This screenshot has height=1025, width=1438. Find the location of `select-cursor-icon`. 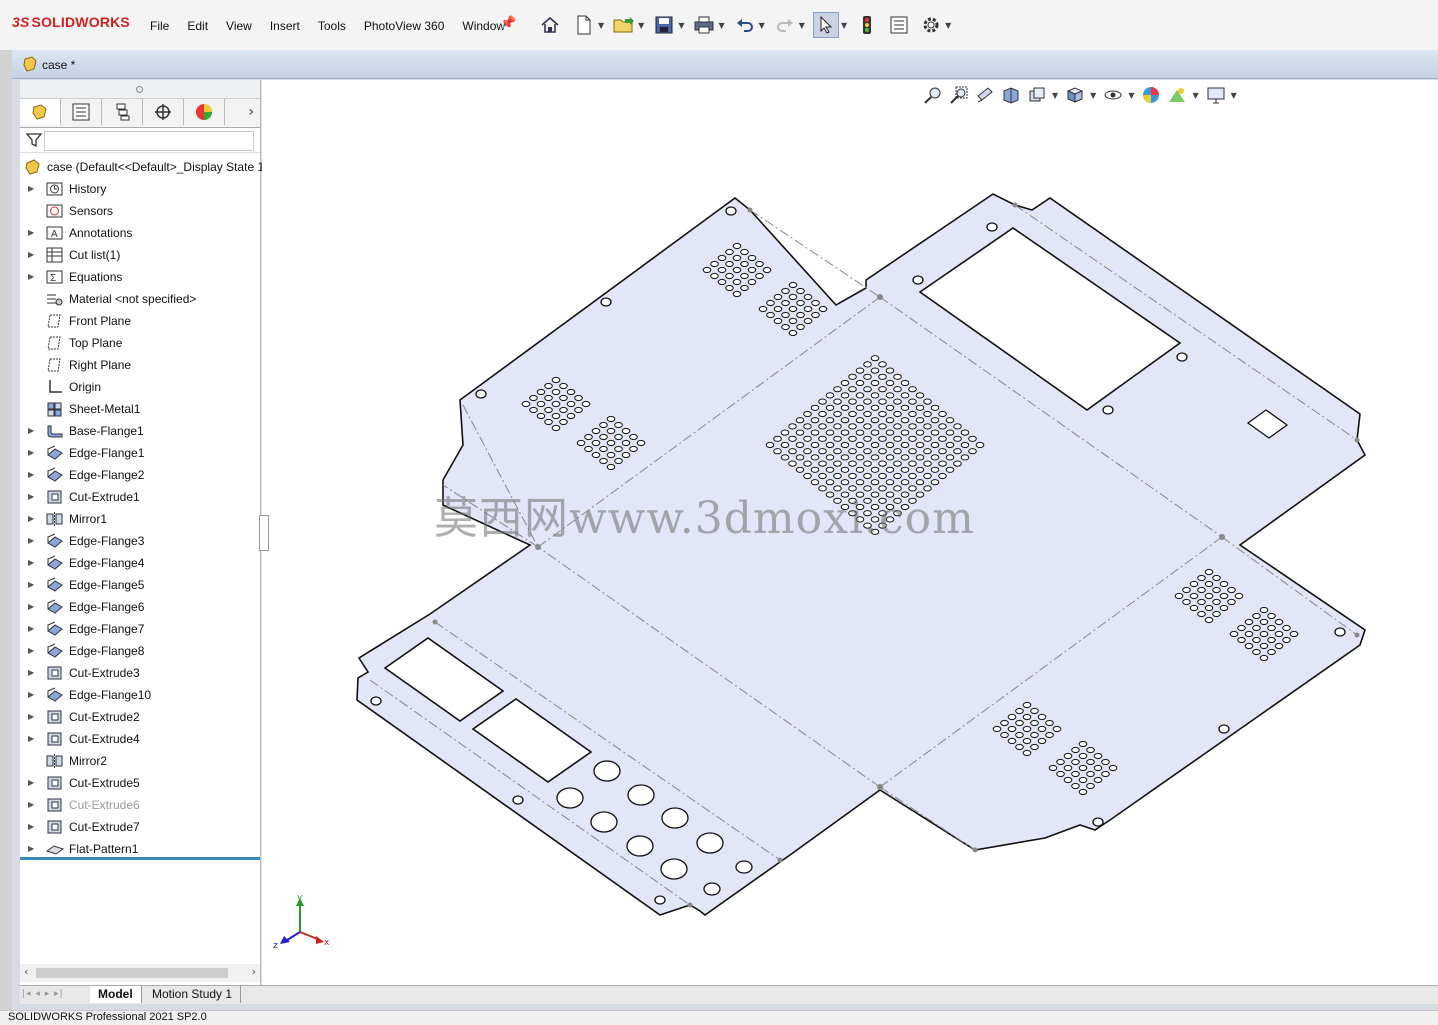

select-cursor-icon is located at coordinates (825, 25).